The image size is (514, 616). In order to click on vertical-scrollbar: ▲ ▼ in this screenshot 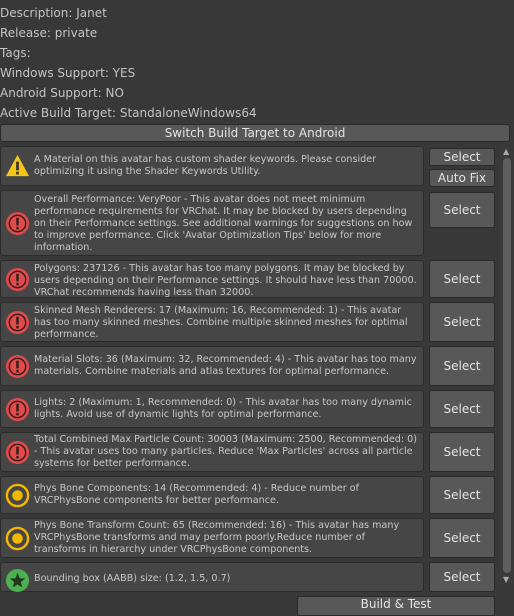, I will do `click(507, 366)`.